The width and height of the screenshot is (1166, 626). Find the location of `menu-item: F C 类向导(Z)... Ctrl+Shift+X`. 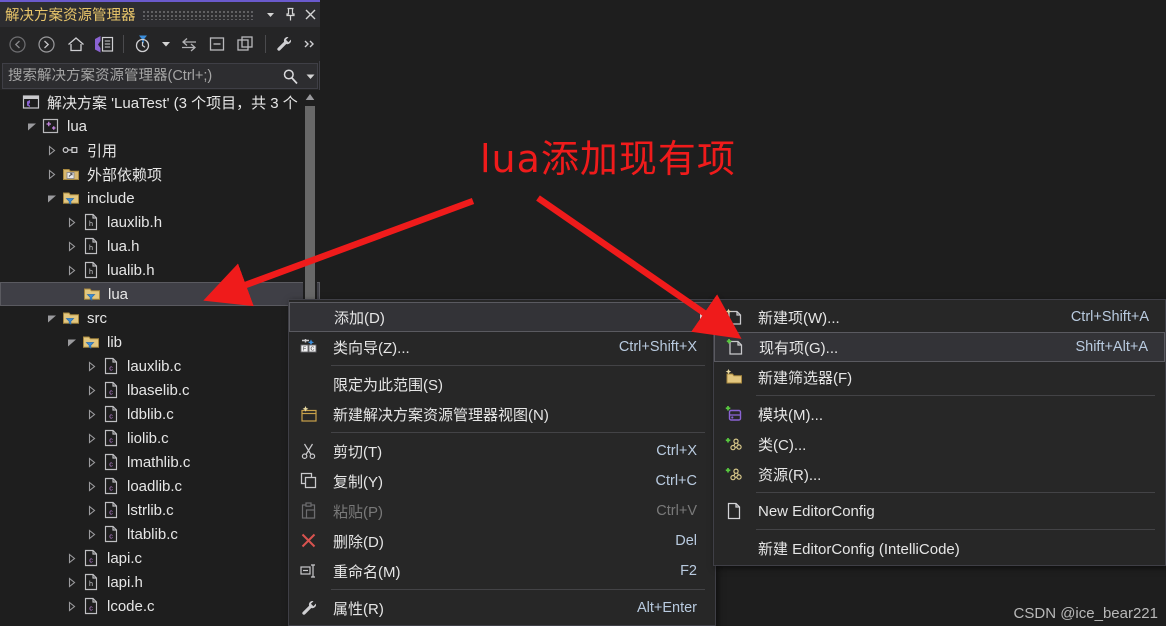

menu-item: F C 类向导(Z)... Ctrl+Shift+X is located at coordinates (502, 347).